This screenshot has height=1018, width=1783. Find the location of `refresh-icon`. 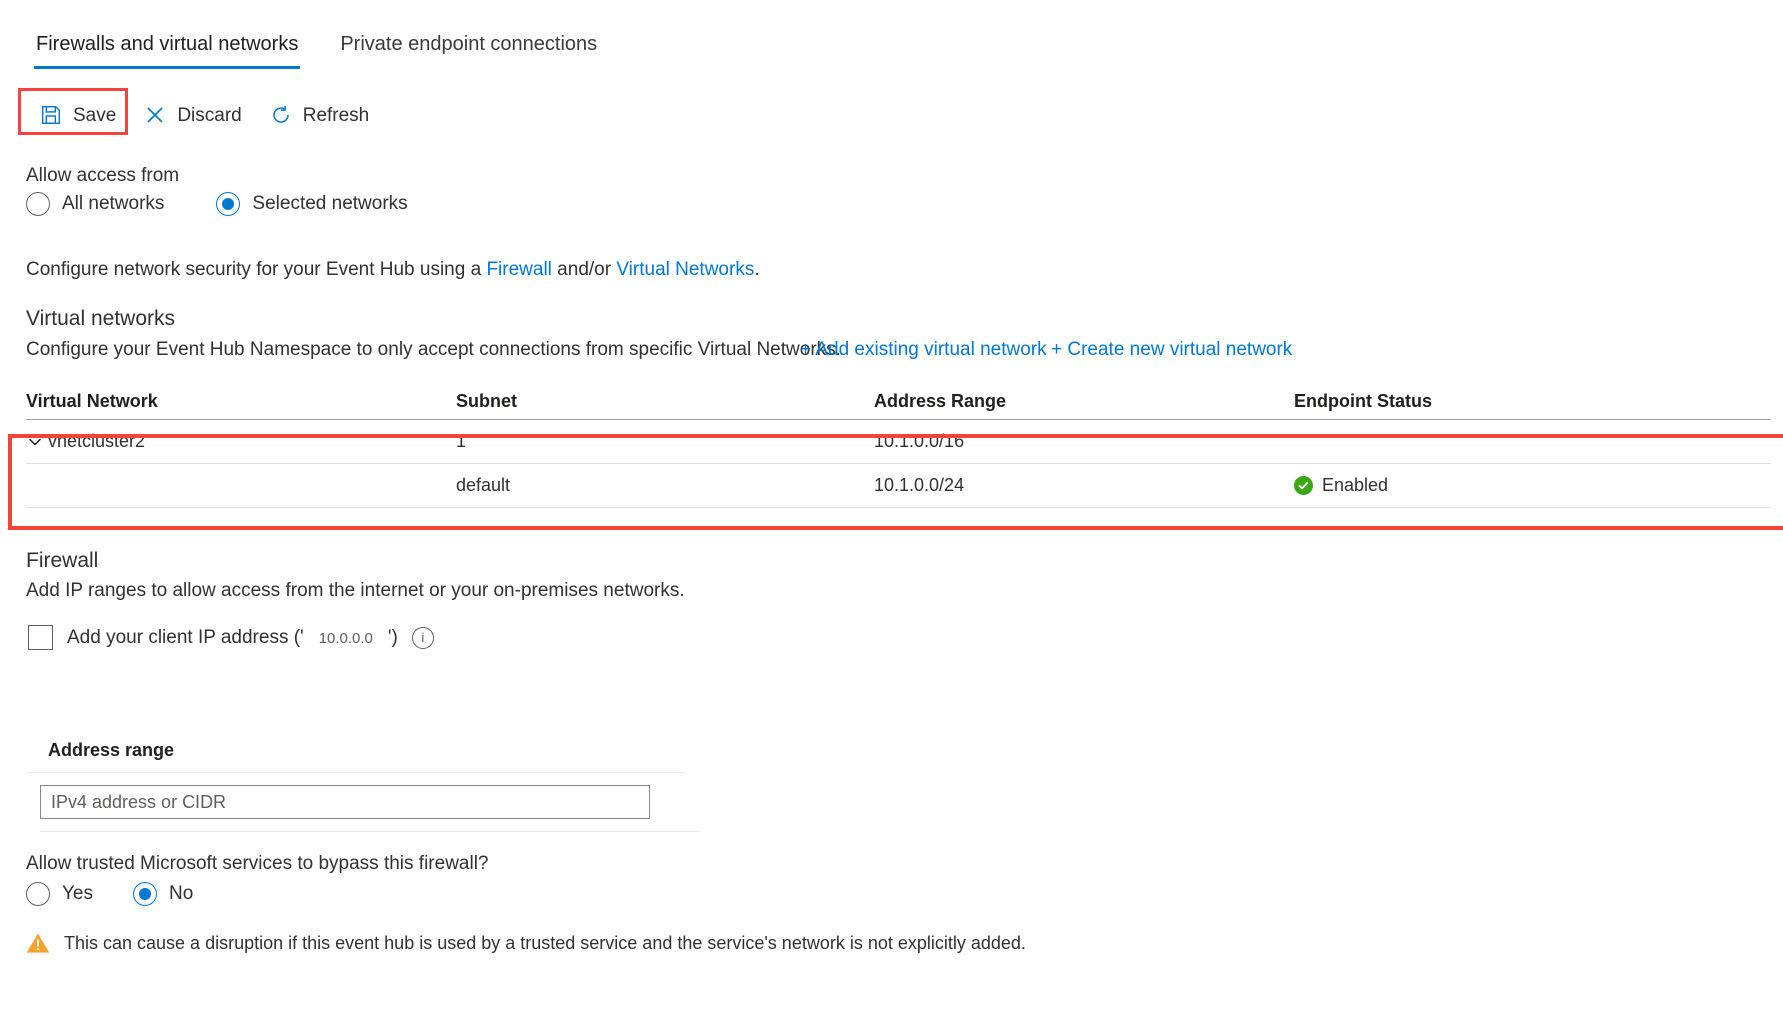

refresh-icon is located at coordinates (281, 115).